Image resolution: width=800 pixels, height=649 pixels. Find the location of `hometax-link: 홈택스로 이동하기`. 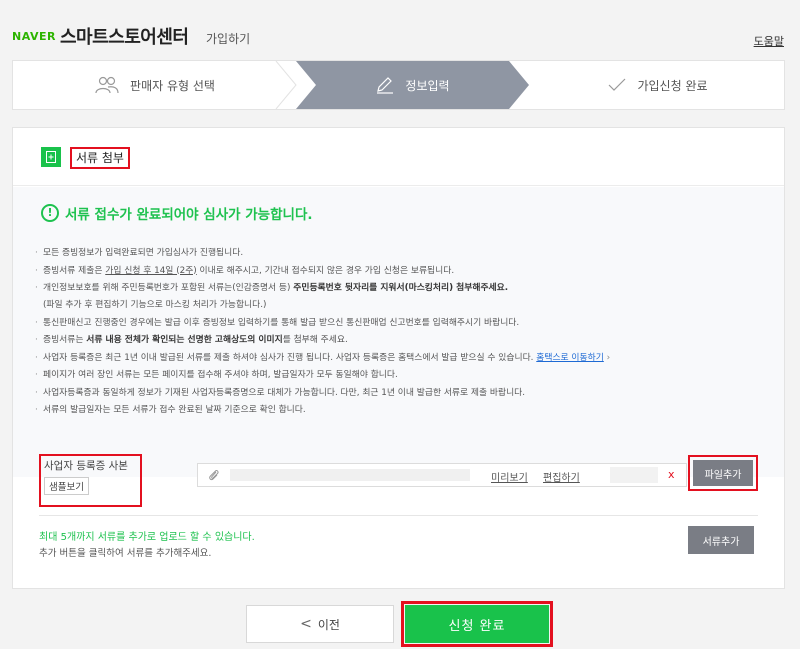

hometax-link: 홈택스로 이동하기 is located at coordinates (570, 358).